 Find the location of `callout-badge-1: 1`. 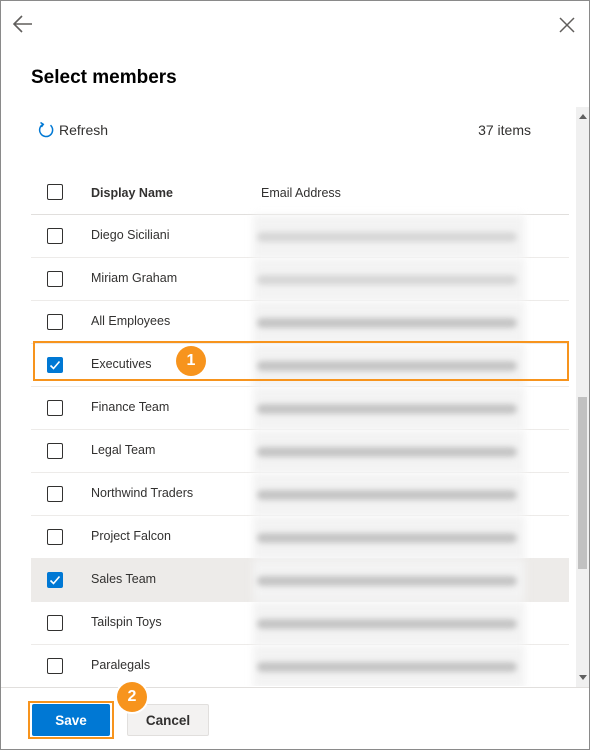

callout-badge-1: 1 is located at coordinates (191, 361).